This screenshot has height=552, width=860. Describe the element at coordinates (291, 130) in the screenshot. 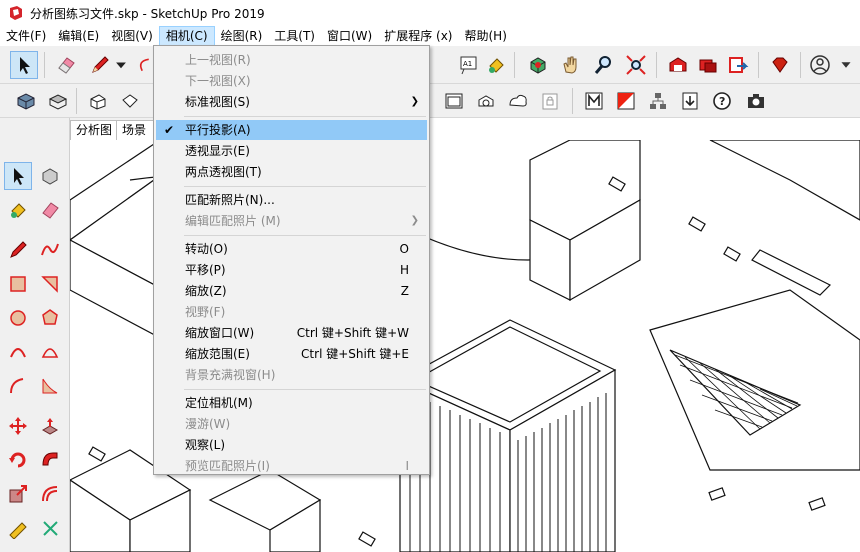

I see `camera-menu-item-4: ✔ 平行投影(A)` at that location.